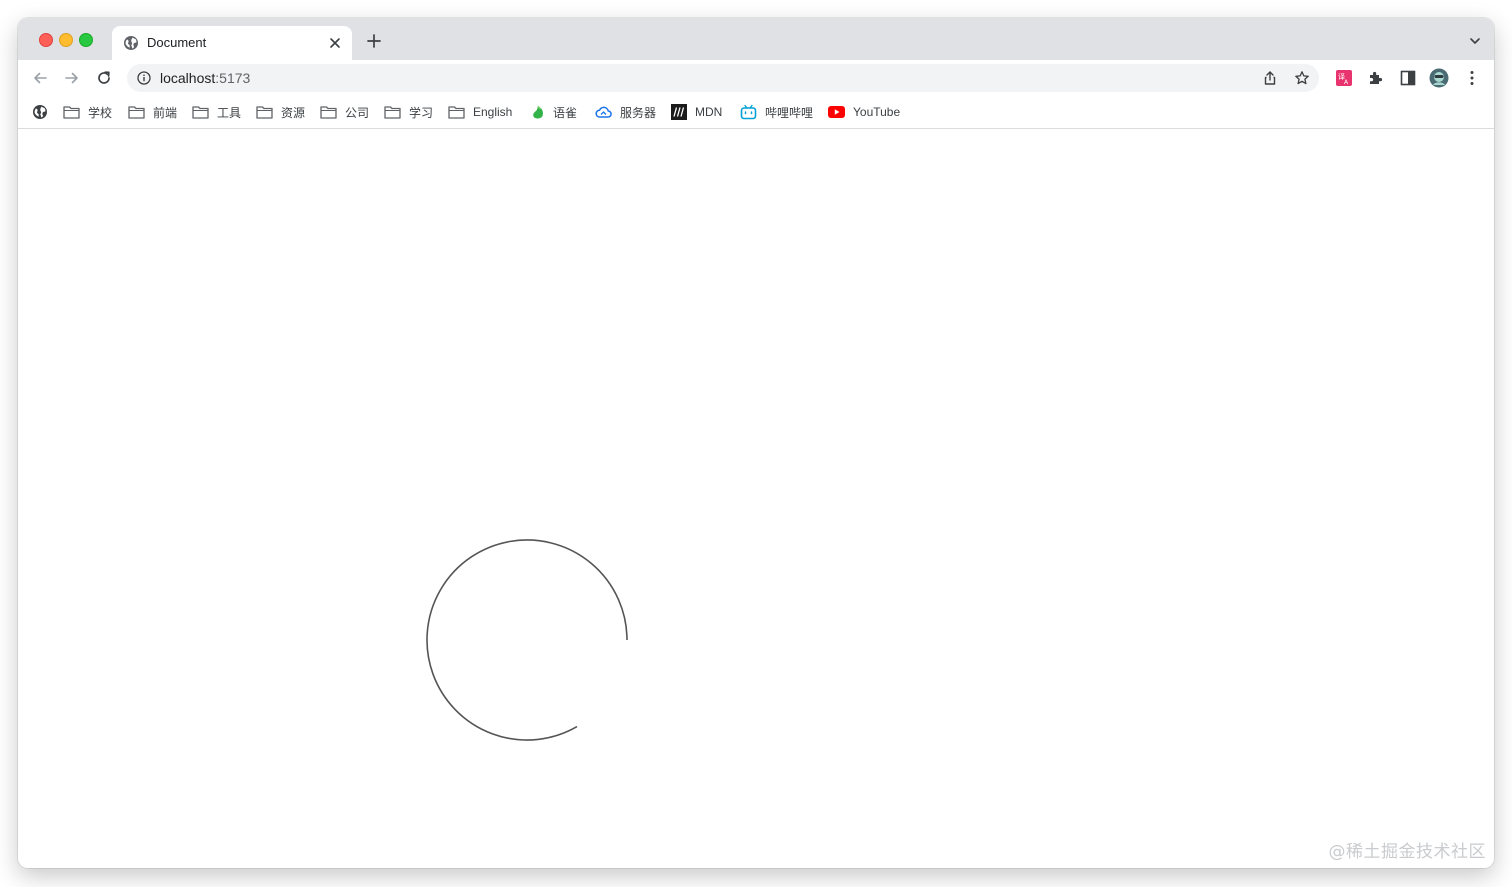  What do you see at coordinates (374, 41) in the screenshot?
I see `new-tab-icon` at bounding box center [374, 41].